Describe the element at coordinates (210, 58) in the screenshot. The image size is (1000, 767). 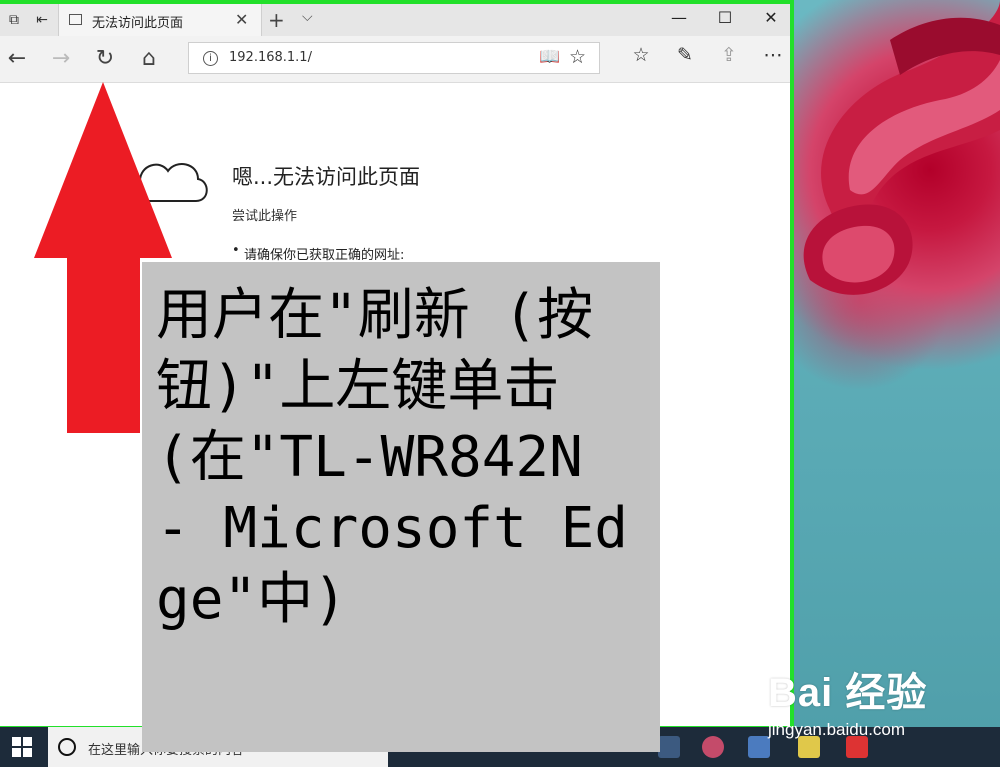
I see `info-icon: i` at that location.